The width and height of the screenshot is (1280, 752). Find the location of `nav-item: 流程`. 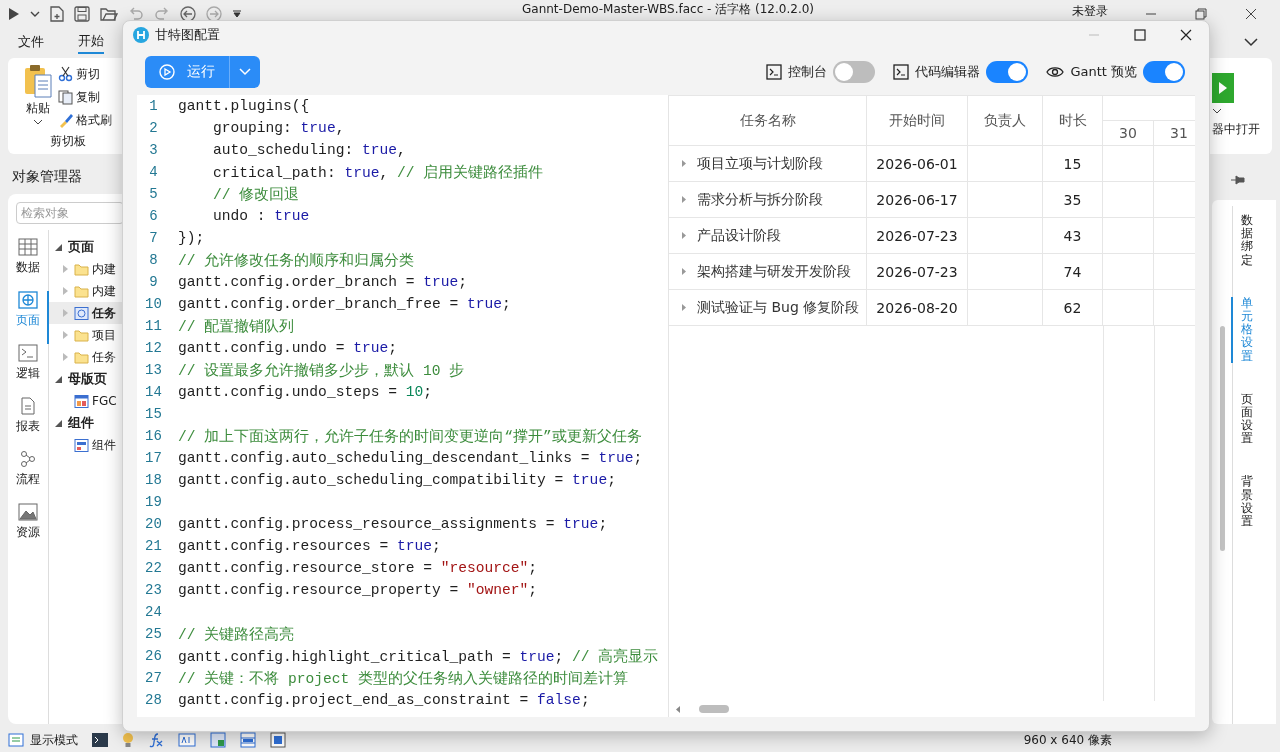

nav-item: 流程 is located at coordinates (28, 476).